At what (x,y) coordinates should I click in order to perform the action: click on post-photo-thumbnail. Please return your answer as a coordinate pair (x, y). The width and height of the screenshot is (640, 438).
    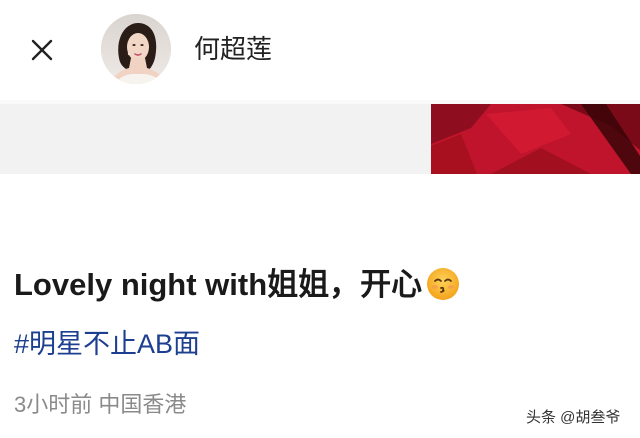
    Looking at the image, I should click on (535, 139).